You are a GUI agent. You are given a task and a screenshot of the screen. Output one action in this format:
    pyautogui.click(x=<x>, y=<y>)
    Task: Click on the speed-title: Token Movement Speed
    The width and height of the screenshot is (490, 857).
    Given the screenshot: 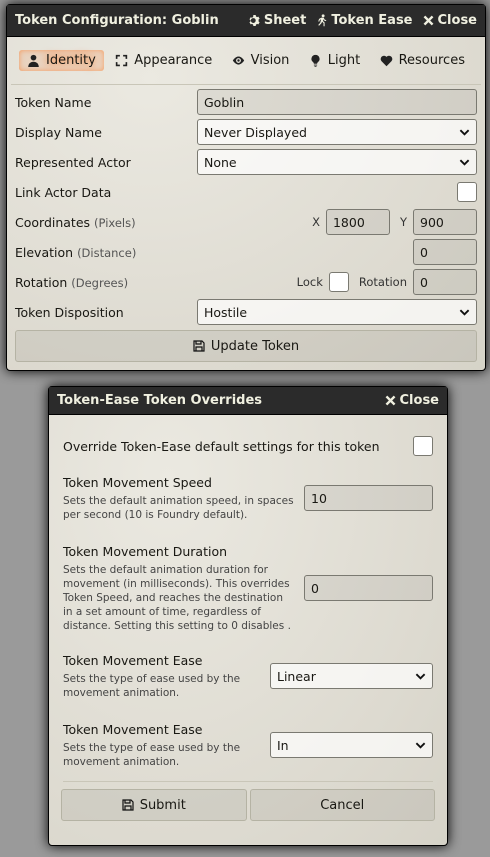 What is the action you would take?
    pyautogui.click(x=137, y=482)
    